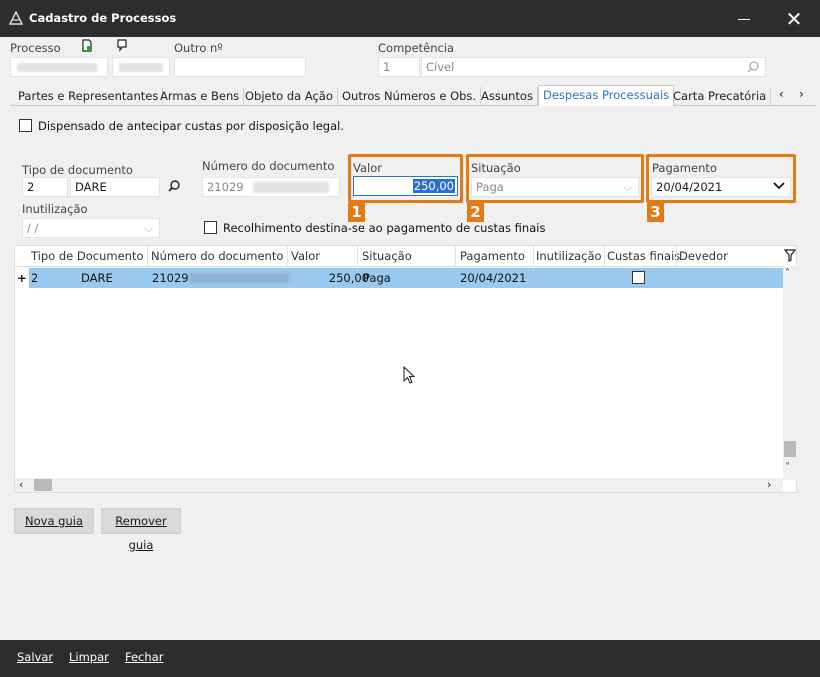 Image resolution: width=820 pixels, height=677 pixels. I want to click on new-document-icon, so click(87, 45).